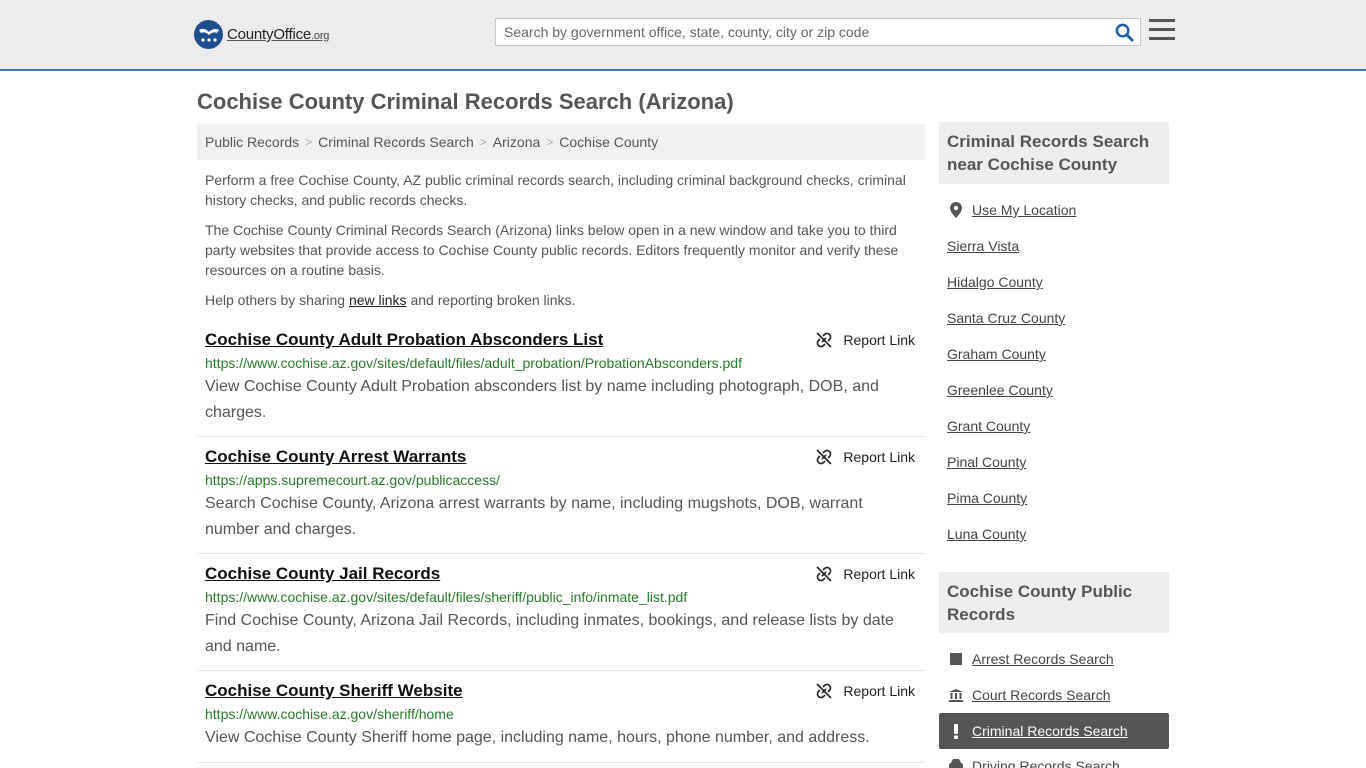 The height and width of the screenshot is (768, 1366). I want to click on nearby-link-graham-county: Graham County, so click(996, 354).